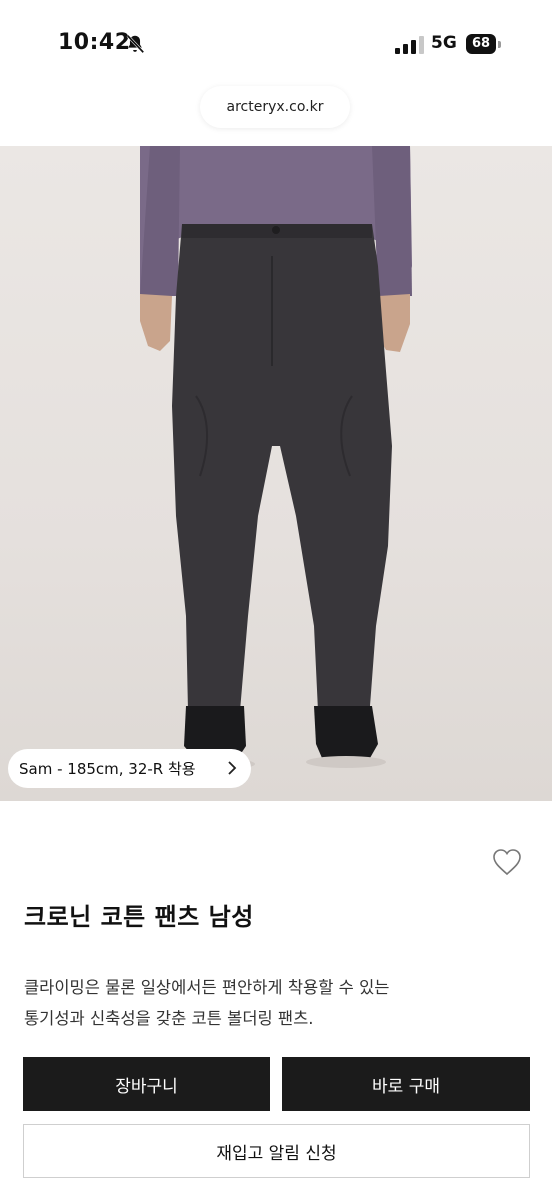 This screenshot has width=552, height=1200. Describe the element at coordinates (207, 987) in the screenshot. I see `description-line-1: 클라이밍은 물론 일상에서든 편안하게 착용할 수 있는` at that location.